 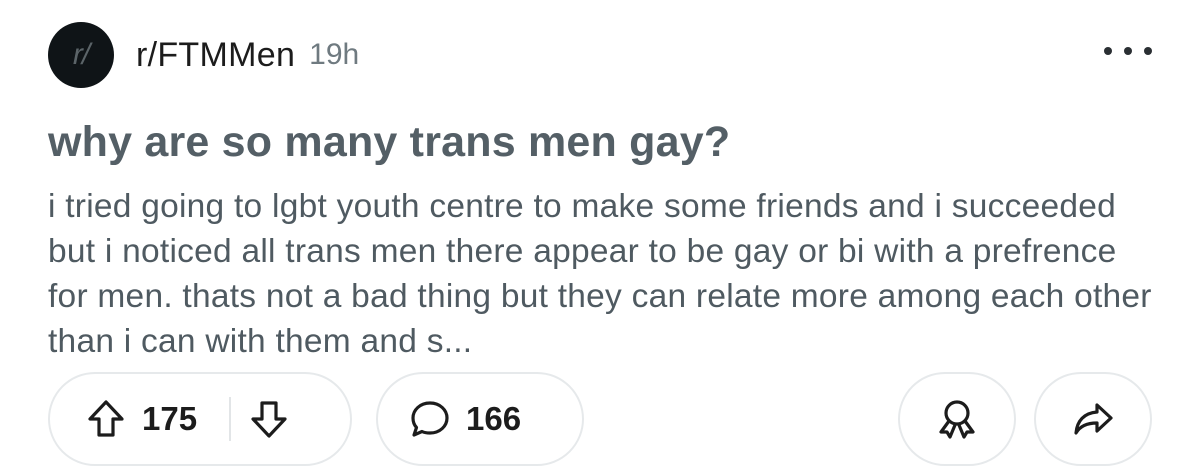 I want to click on post-header: r/ r/FTMMen 19h, so click(x=203, y=55).